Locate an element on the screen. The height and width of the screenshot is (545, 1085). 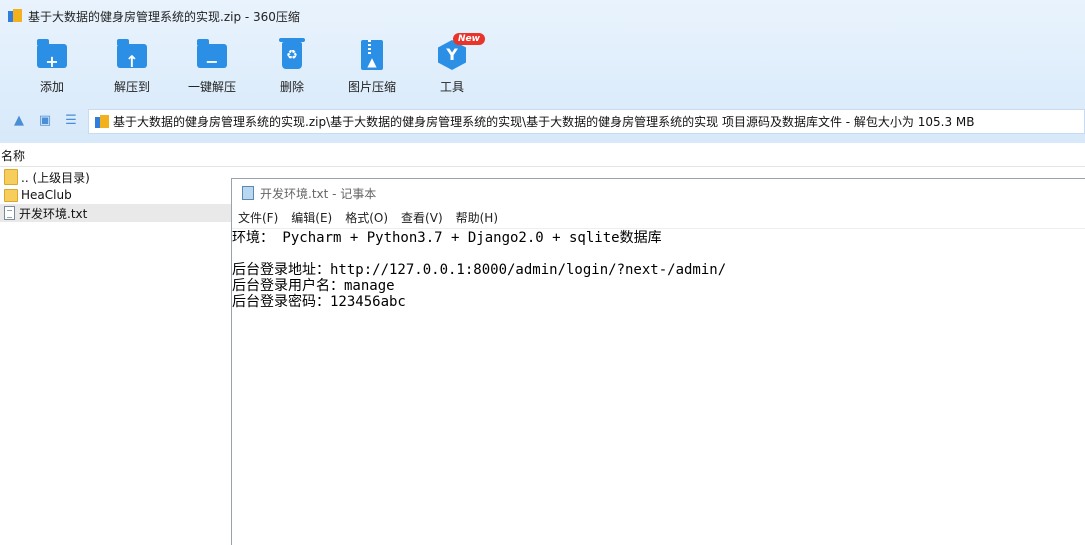
file-list: .. (上级目录) HeaClub 开发环境.txt is located at coordinates (116, 195).